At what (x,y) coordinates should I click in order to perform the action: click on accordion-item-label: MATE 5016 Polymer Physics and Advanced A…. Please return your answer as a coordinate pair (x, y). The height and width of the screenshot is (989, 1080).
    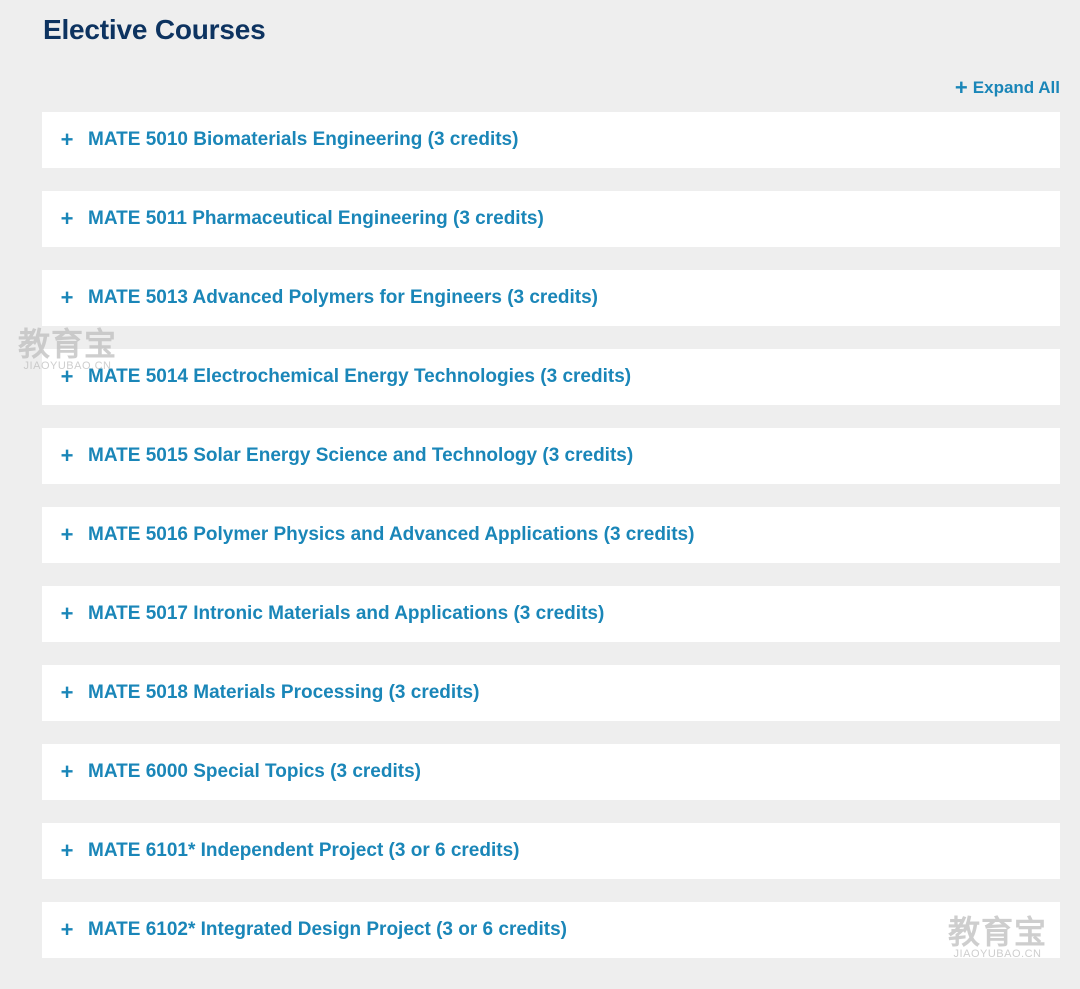
    Looking at the image, I should click on (391, 534).